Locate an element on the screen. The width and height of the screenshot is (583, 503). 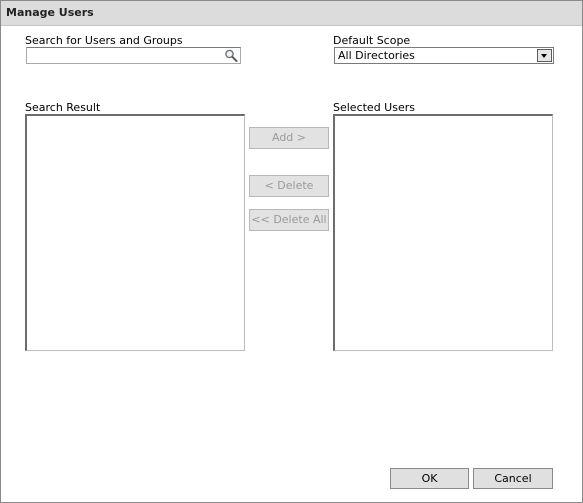
cancel-button: Cancel is located at coordinates (513, 478).